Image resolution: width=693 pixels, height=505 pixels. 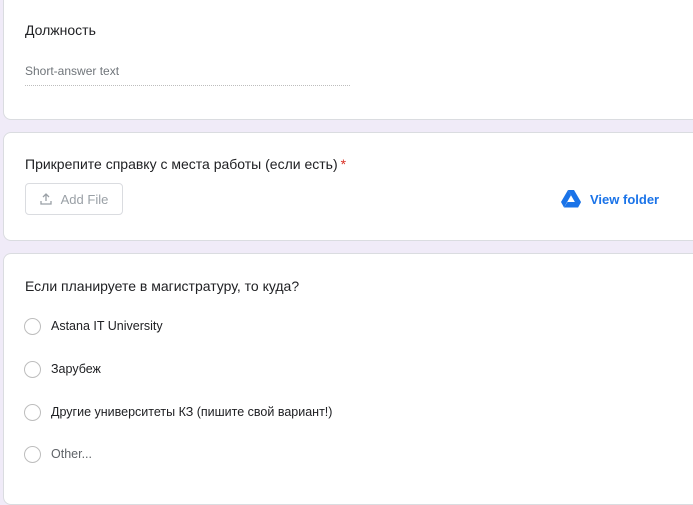 I want to click on required-asterisk: *, so click(x=343, y=164).